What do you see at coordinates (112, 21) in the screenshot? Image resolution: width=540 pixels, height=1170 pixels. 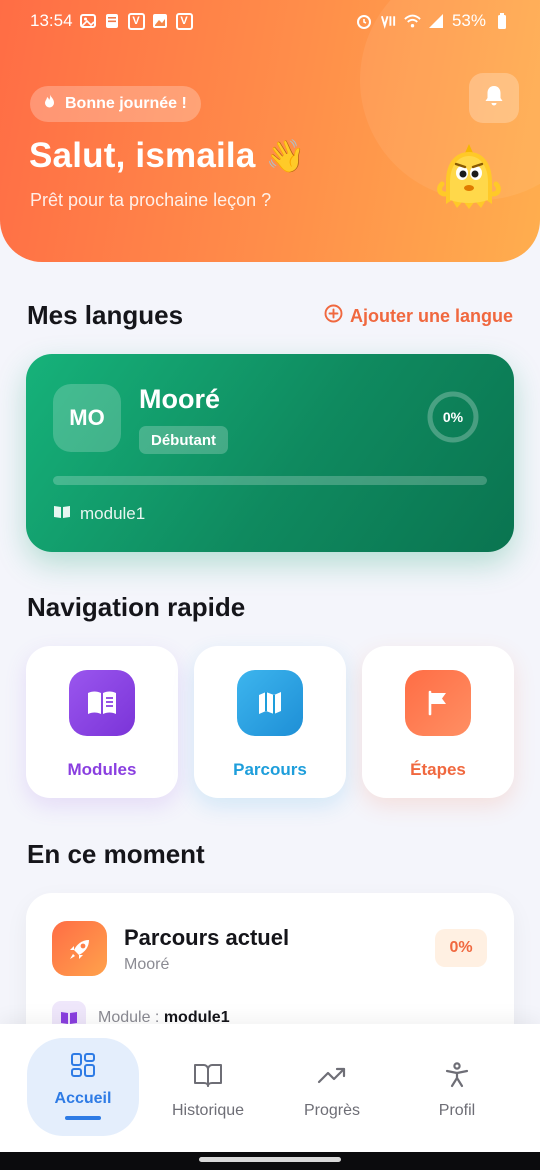 I see `note-icon` at bounding box center [112, 21].